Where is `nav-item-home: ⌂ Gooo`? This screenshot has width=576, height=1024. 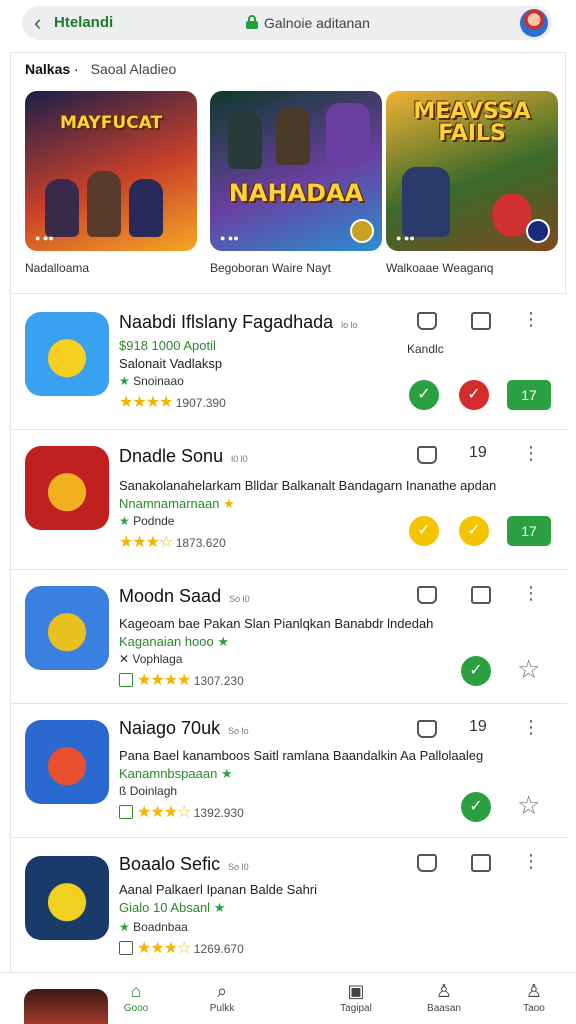 nav-item-home: ⌂ Gooo is located at coordinates (136, 997).